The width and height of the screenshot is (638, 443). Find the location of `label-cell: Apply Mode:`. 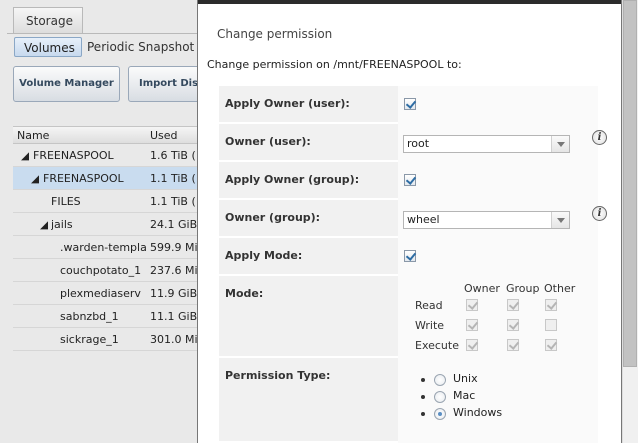

label-cell: Apply Mode: is located at coordinates (308, 257).